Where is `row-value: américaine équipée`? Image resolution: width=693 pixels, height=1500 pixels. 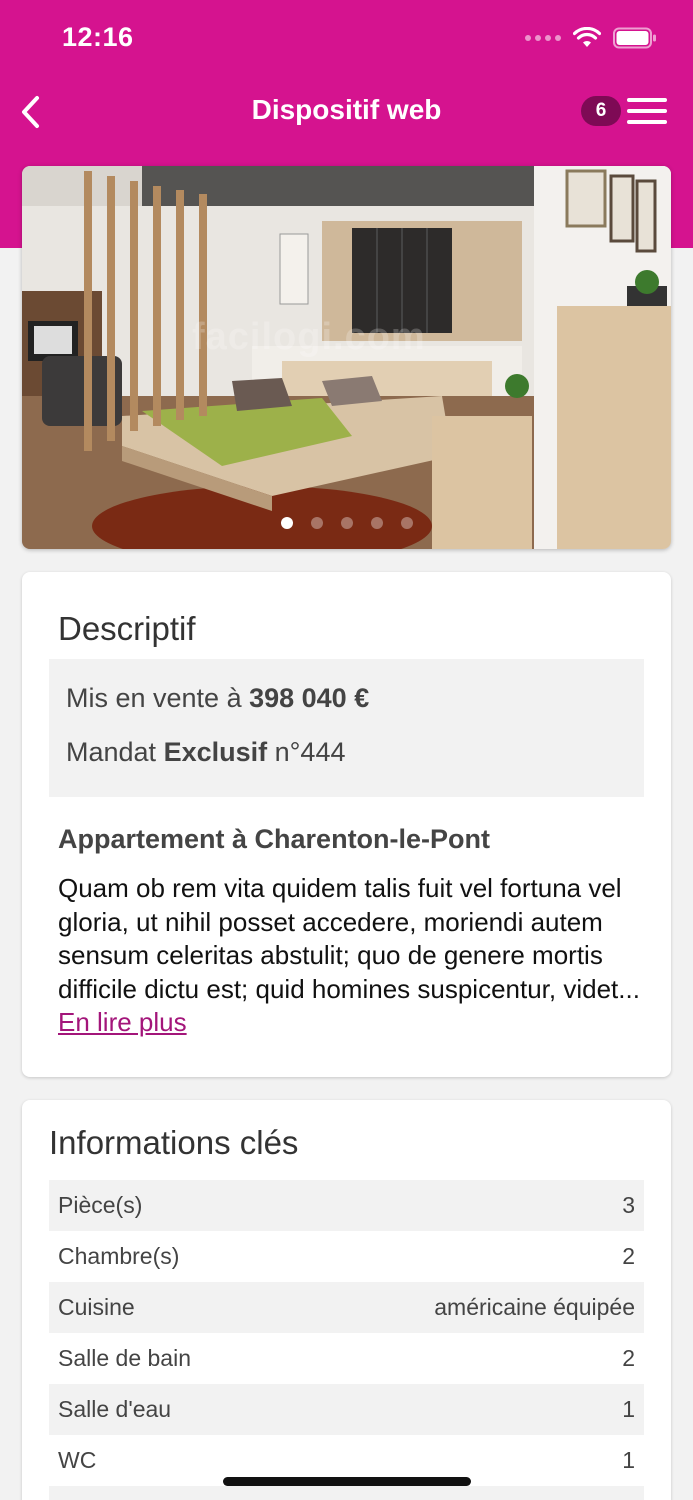
row-value: américaine équipée is located at coordinates (534, 1307).